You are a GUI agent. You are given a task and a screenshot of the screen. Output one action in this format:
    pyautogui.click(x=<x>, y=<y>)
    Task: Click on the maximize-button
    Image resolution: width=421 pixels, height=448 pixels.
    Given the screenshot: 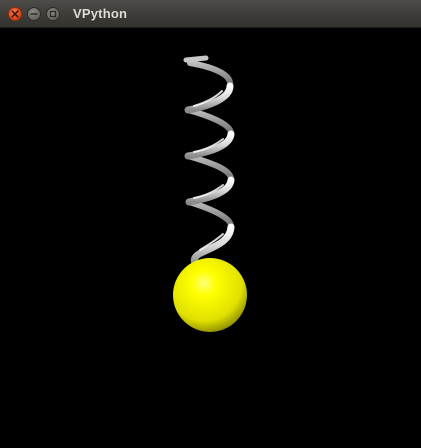 What is the action you would take?
    pyautogui.click(x=53, y=14)
    